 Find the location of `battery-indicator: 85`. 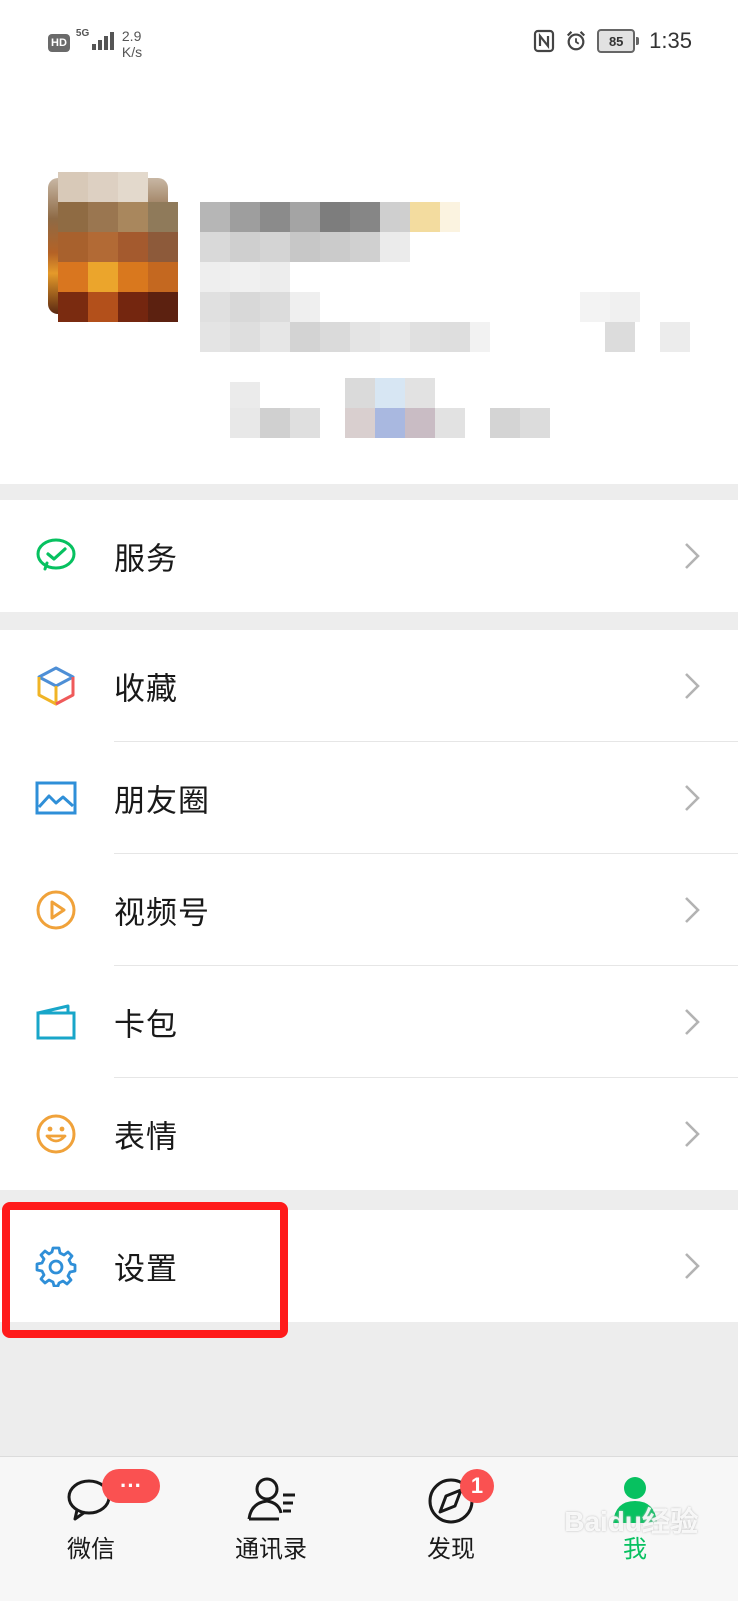

battery-indicator: 85 is located at coordinates (618, 41).